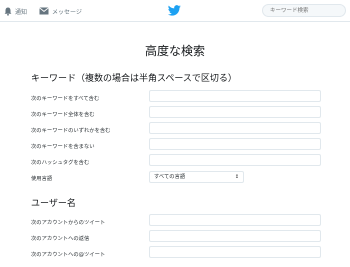 This screenshot has width=350, height=267. I want to click on language-select: すべての言語 ↕, so click(196, 177).